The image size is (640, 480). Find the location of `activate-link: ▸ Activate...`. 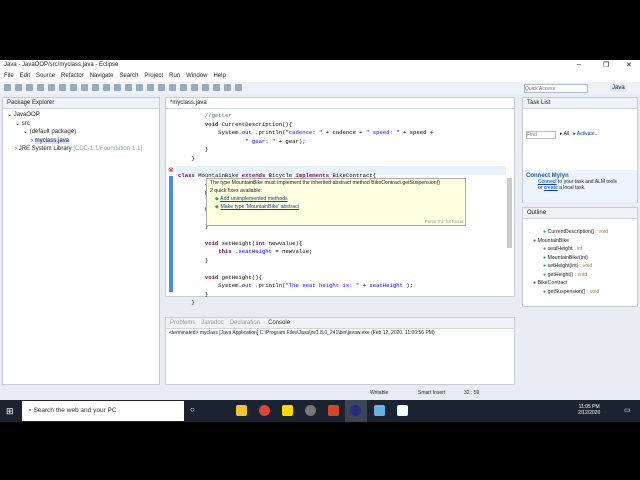

activate-link: ▸ Activate... is located at coordinates (586, 135).